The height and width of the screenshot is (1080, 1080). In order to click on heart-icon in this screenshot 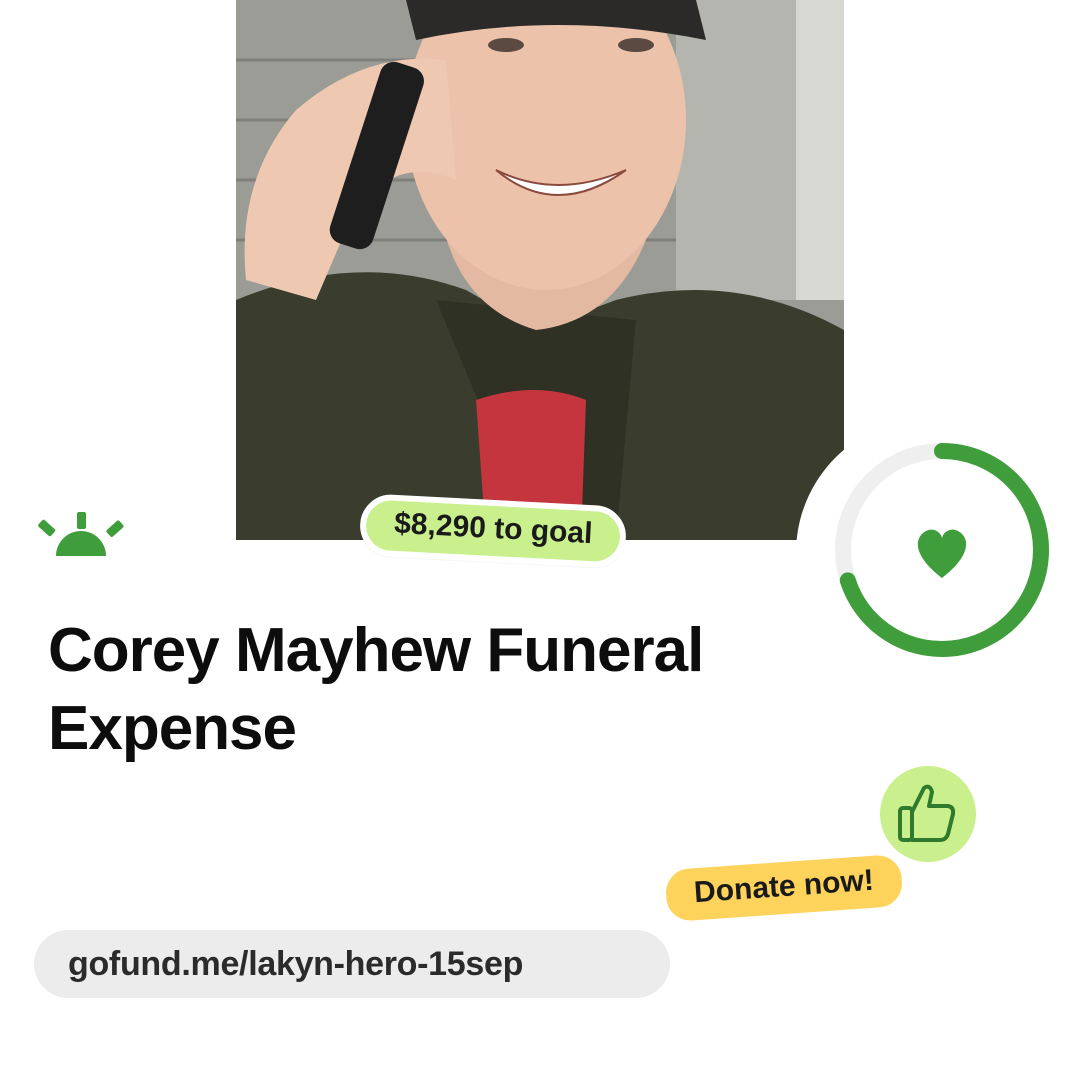, I will do `click(942, 553)`.